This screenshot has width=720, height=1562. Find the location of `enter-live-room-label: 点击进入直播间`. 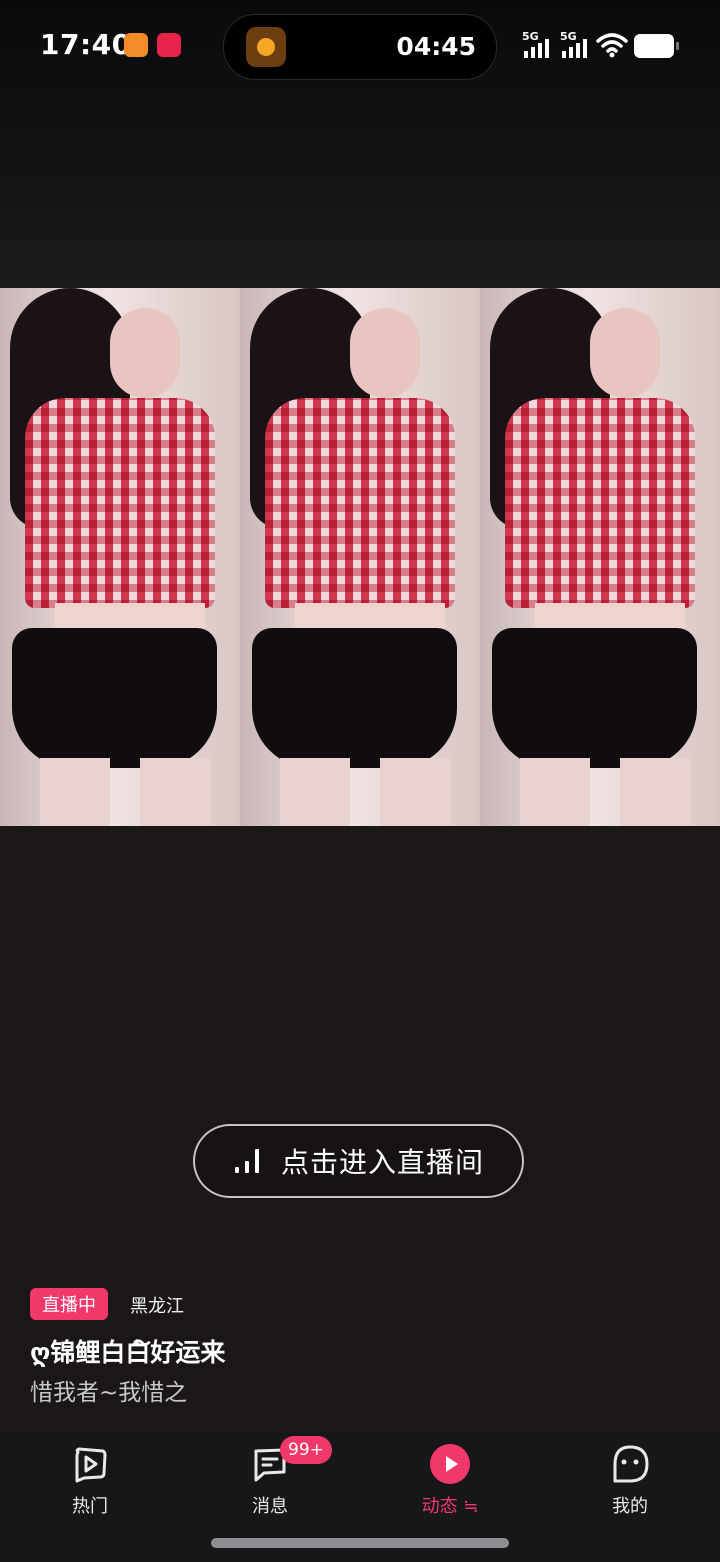

enter-live-room-label: 点击进入直播间 is located at coordinates (382, 1162).